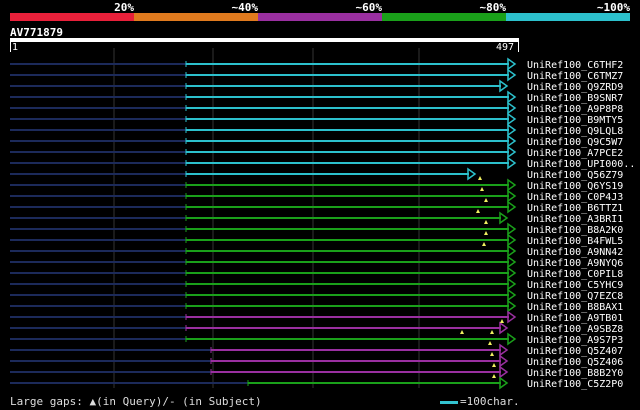 The width and height of the screenshot is (640, 410). What do you see at coordinates (449, 402) in the screenshot?
I see `scale-swatch` at bounding box center [449, 402].